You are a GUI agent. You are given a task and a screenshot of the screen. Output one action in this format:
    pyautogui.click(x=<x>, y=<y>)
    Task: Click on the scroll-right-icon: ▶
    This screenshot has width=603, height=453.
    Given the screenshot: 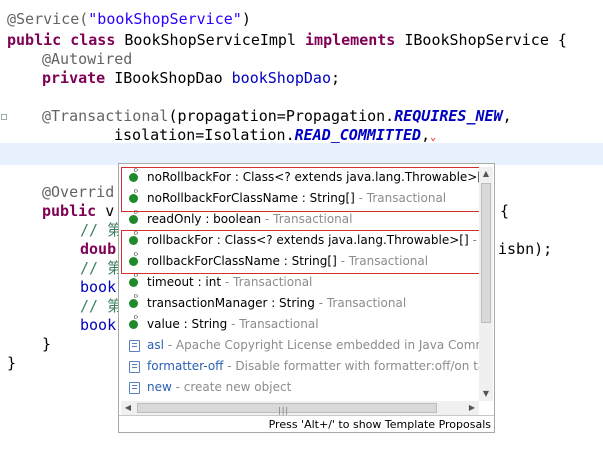 What is the action you would take?
    pyautogui.click(x=472, y=408)
    